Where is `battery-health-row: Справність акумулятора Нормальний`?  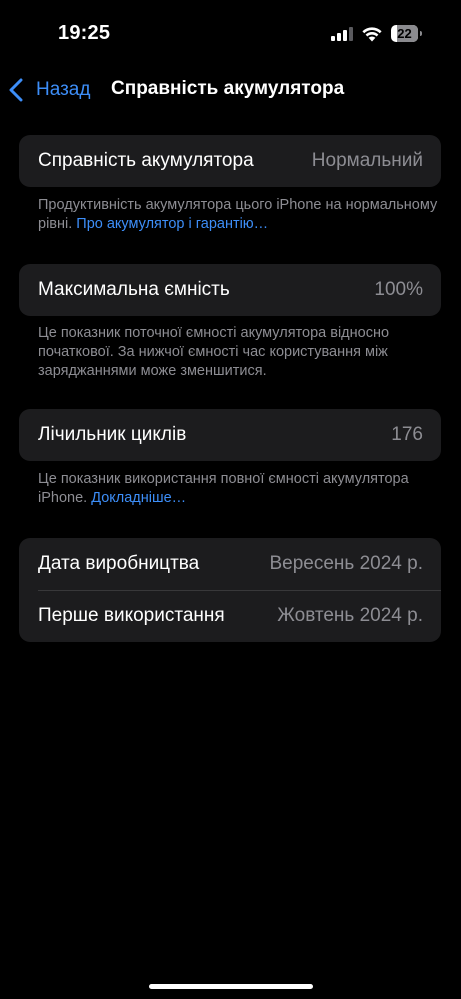
battery-health-row: Справність акумулятора Нормальний is located at coordinates (230, 161).